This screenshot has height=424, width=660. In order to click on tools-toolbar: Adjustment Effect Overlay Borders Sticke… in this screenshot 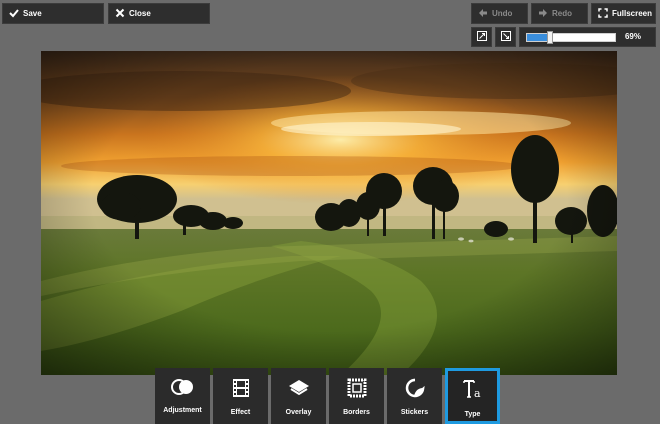, I will do `click(327, 396)`.